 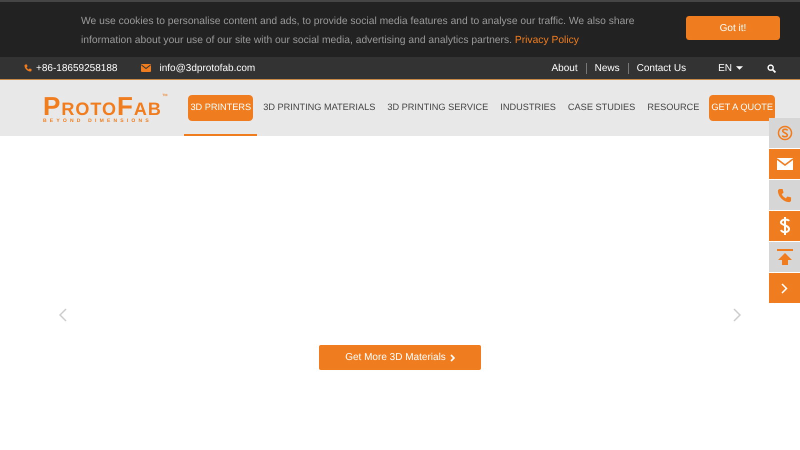 What do you see at coordinates (730, 68) in the screenshot?
I see `language-selector: EN` at bounding box center [730, 68].